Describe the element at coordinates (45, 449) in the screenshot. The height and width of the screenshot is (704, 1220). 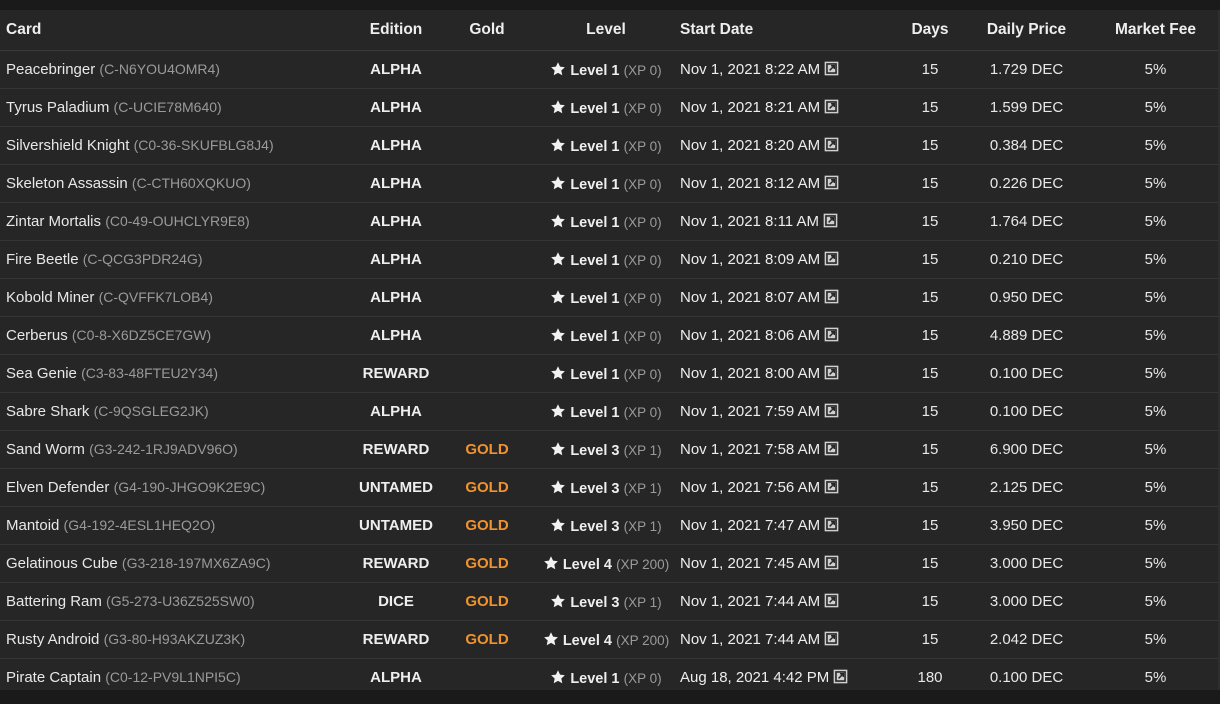
I see `card-name: Sand Worm` at that location.